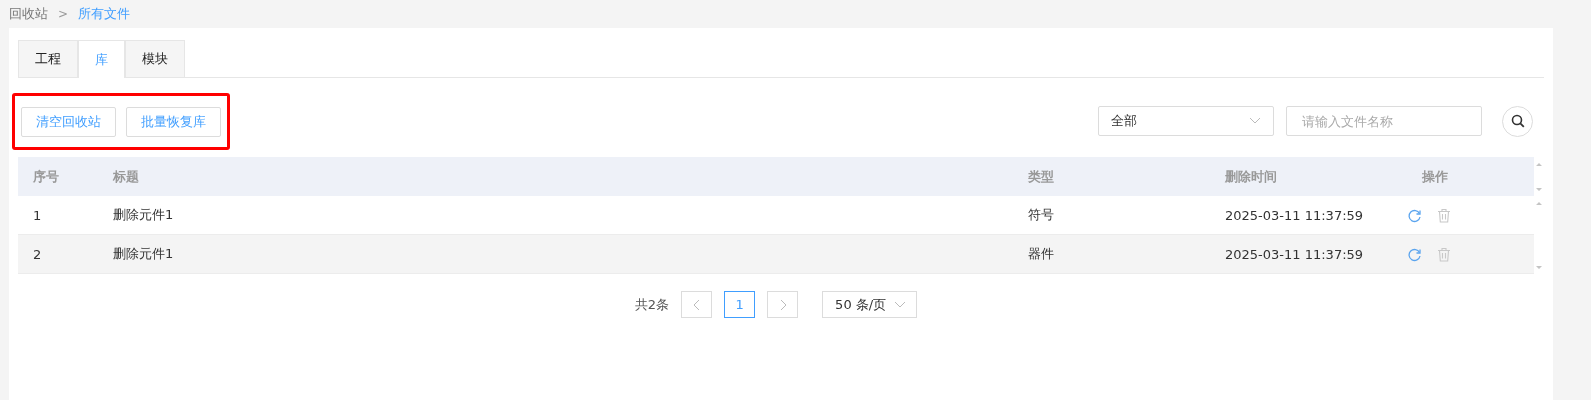 Image resolution: width=1591 pixels, height=400 pixels. I want to click on table-cell-text: 2, so click(37, 254).